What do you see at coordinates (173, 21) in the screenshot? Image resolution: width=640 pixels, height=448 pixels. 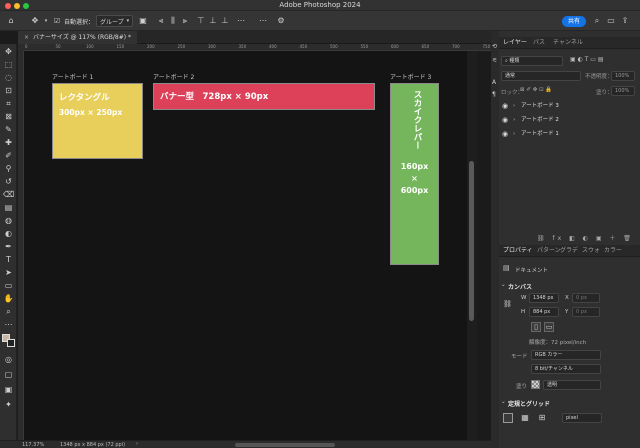 I see `align-center-icon: ⫼` at bounding box center [173, 21].